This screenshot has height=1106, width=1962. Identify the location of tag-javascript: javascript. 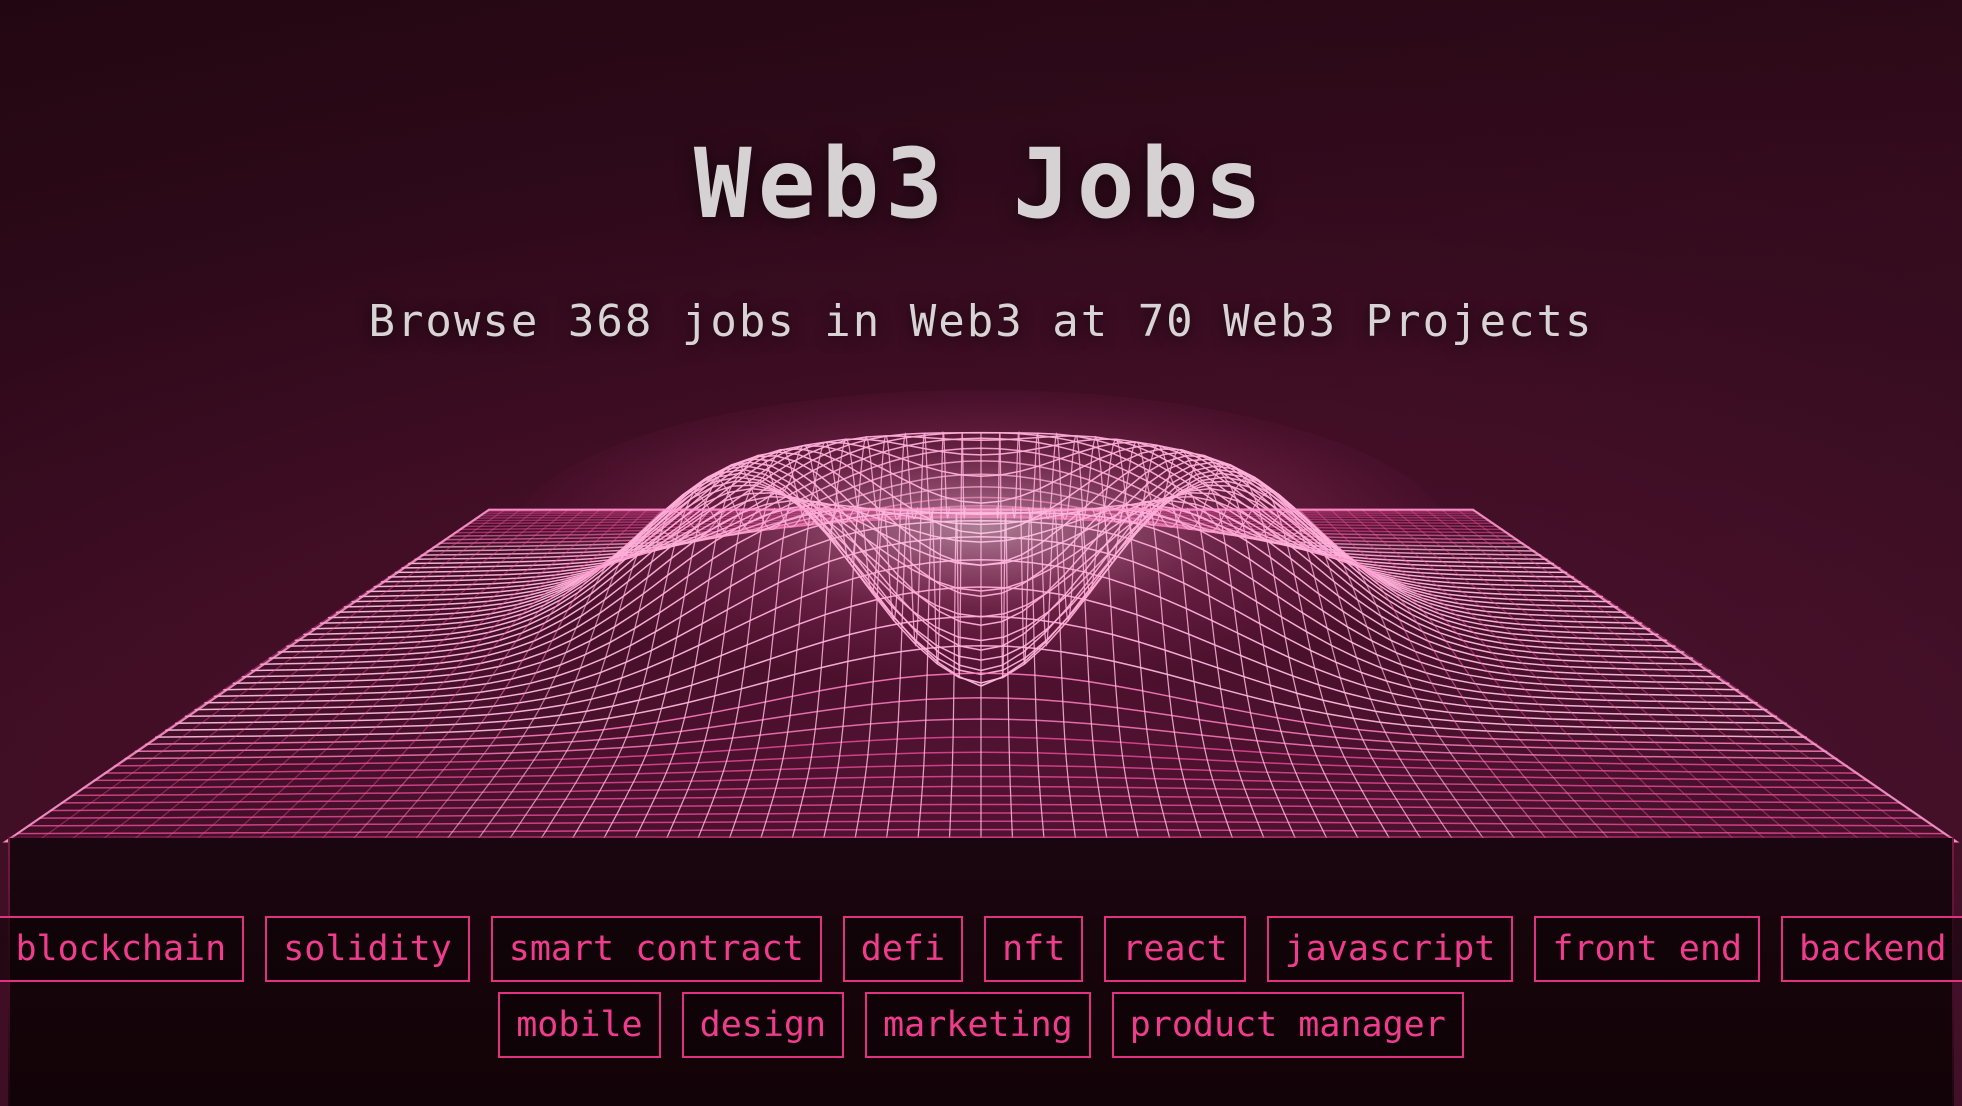
(1390, 949).